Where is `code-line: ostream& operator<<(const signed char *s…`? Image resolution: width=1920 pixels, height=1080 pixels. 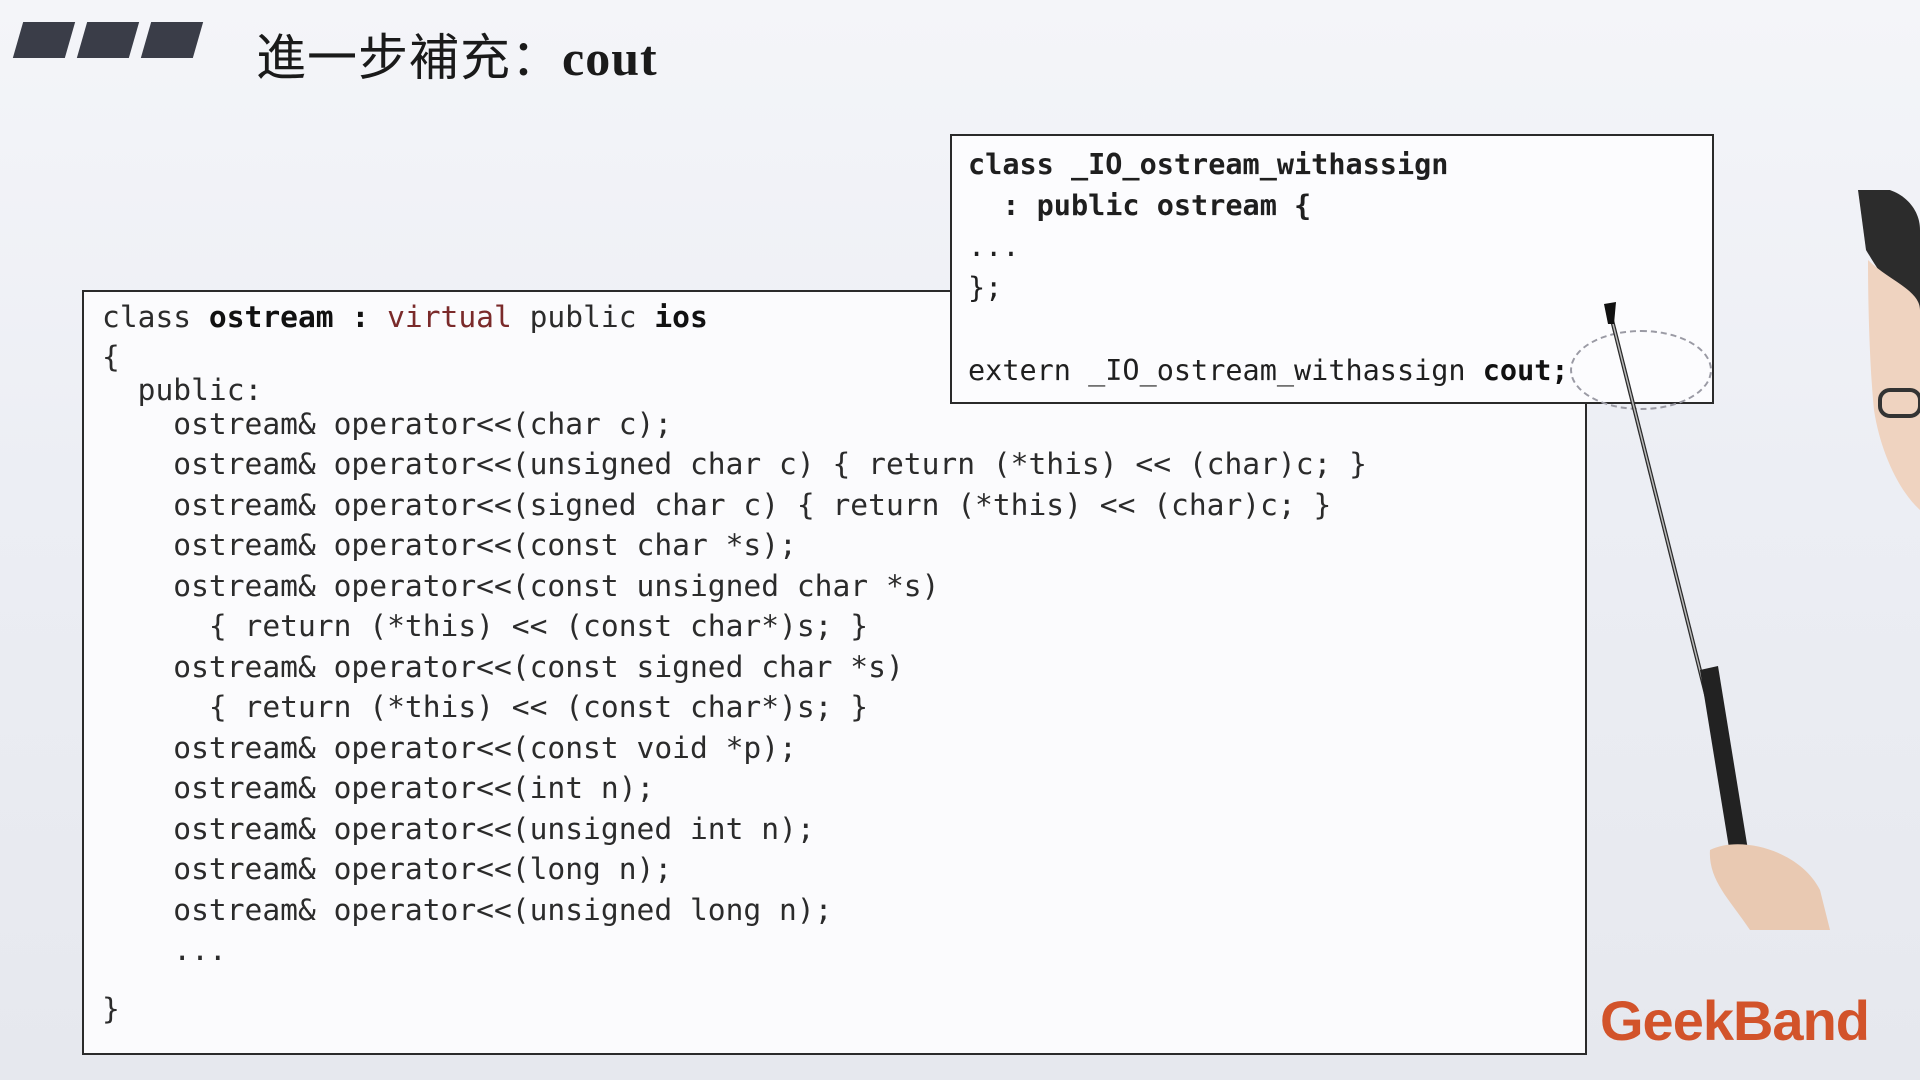 code-line: ostream& operator<<(const signed char *s… is located at coordinates (503, 667).